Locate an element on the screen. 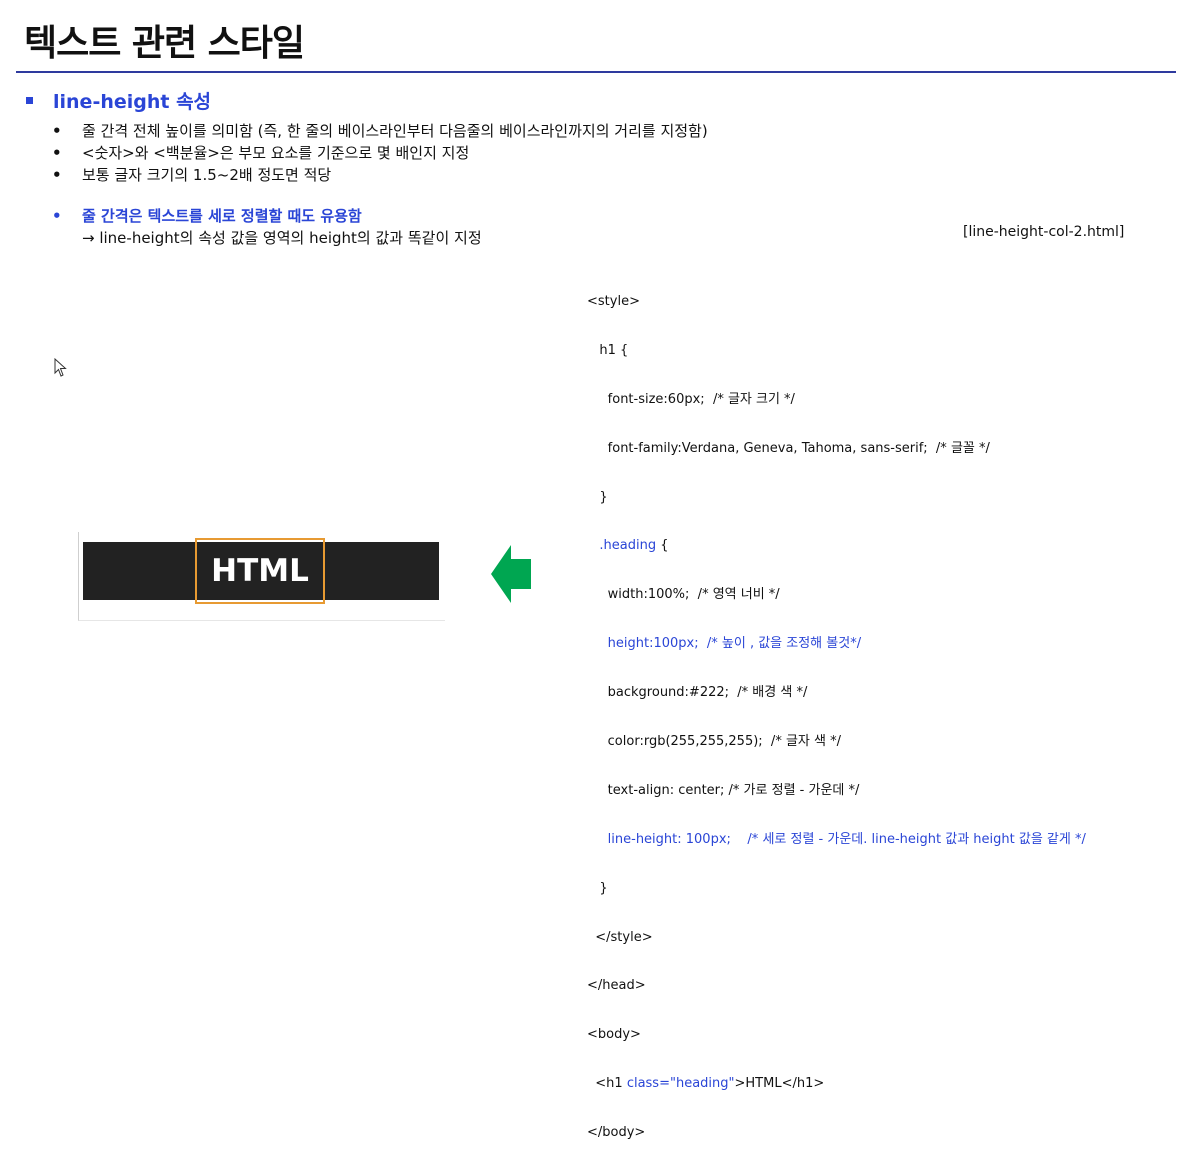 This screenshot has width=1204, height=1158. mouse-pointer-icon is located at coordinates (60, 367).